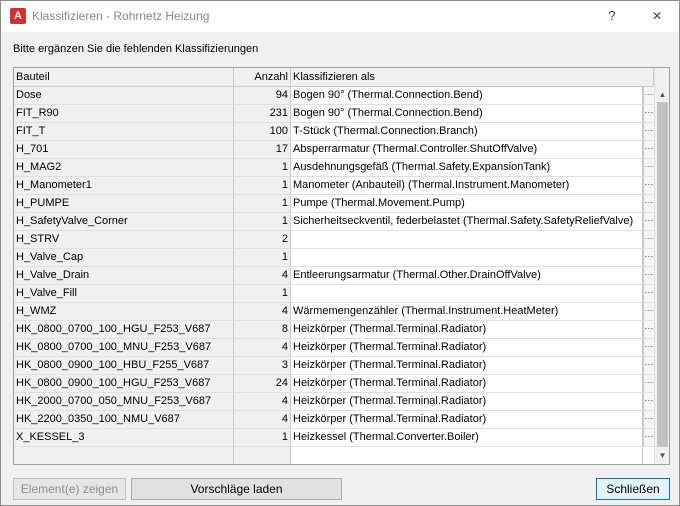 The width and height of the screenshot is (680, 506). What do you see at coordinates (124, 311) in the screenshot?
I see `cell-bauteil: H_WMZ` at bounding box center [124, 311].